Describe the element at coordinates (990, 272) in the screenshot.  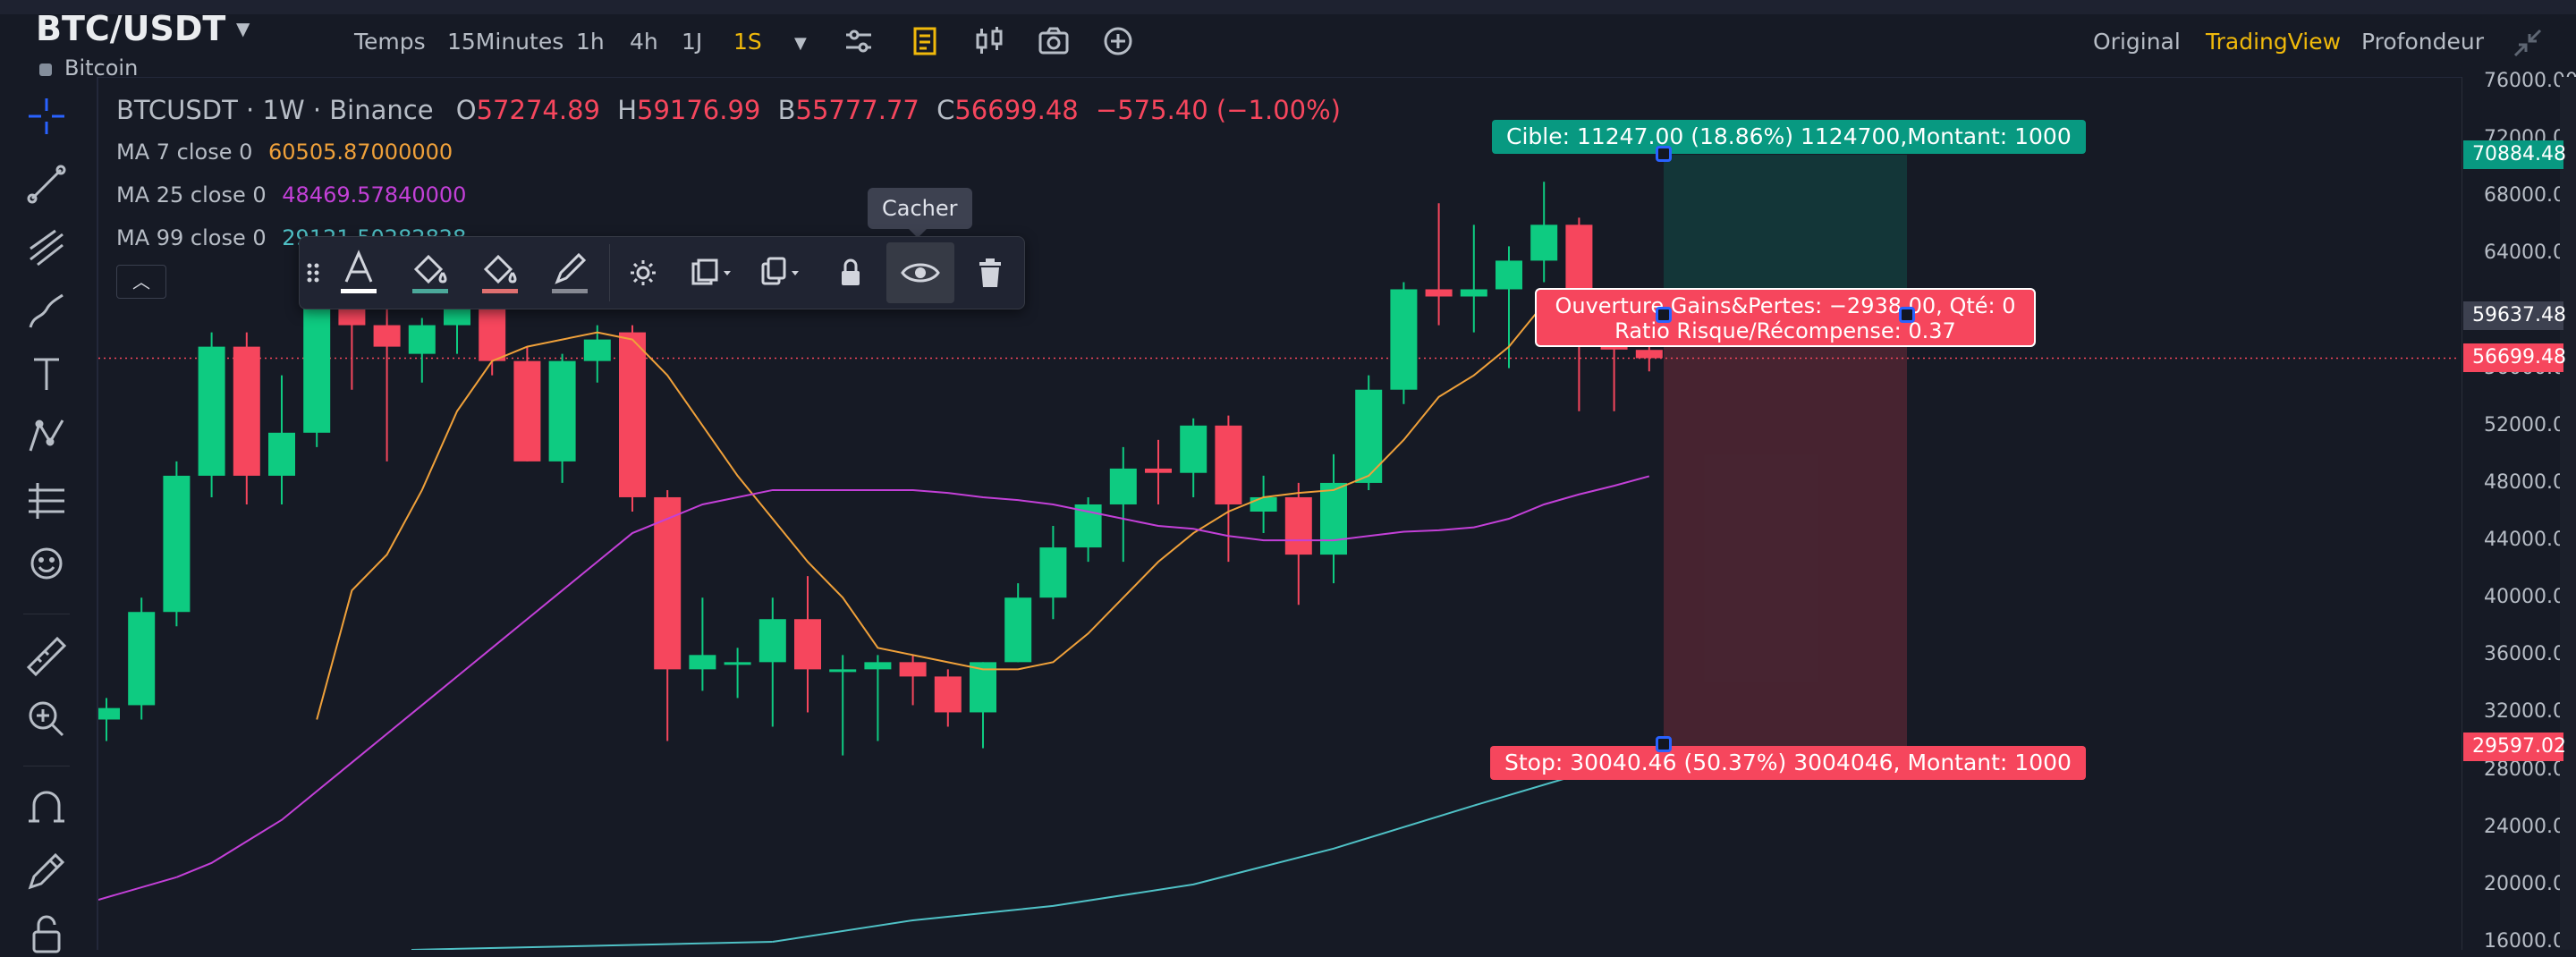
I see `trash-icon` at that location.